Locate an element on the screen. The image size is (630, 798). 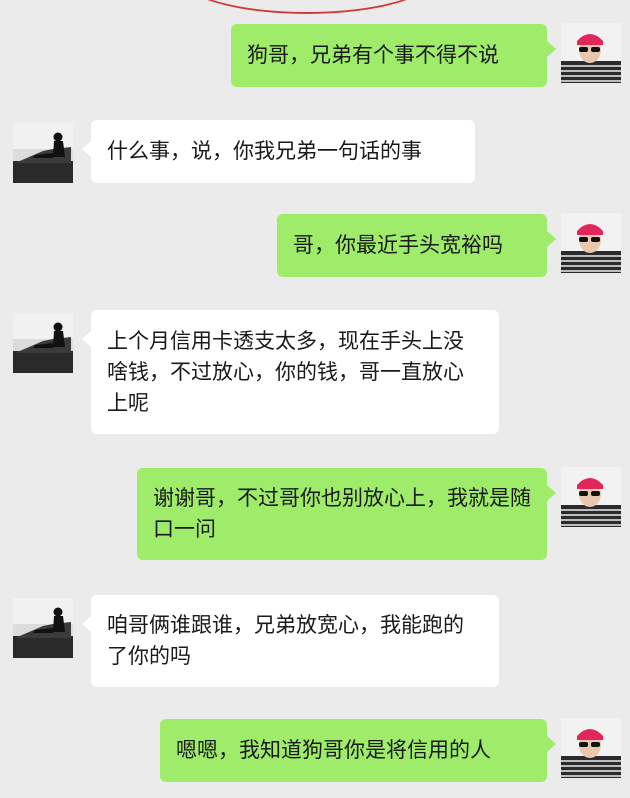
message-bubble: 什么事，说，你我兄弟一句话的事 is located at coordinates (283, 151).